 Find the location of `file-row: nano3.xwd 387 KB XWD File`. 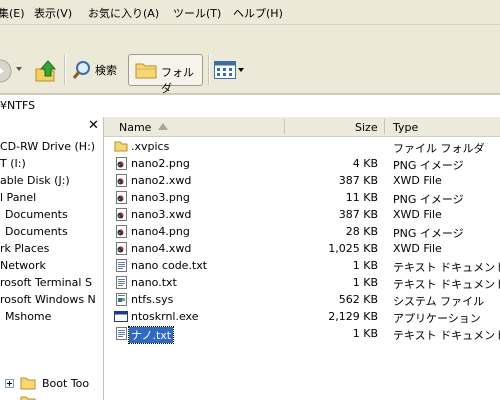

file-row: nano3.xwd 387 KB XWD File is located at coordinates (302, 214).